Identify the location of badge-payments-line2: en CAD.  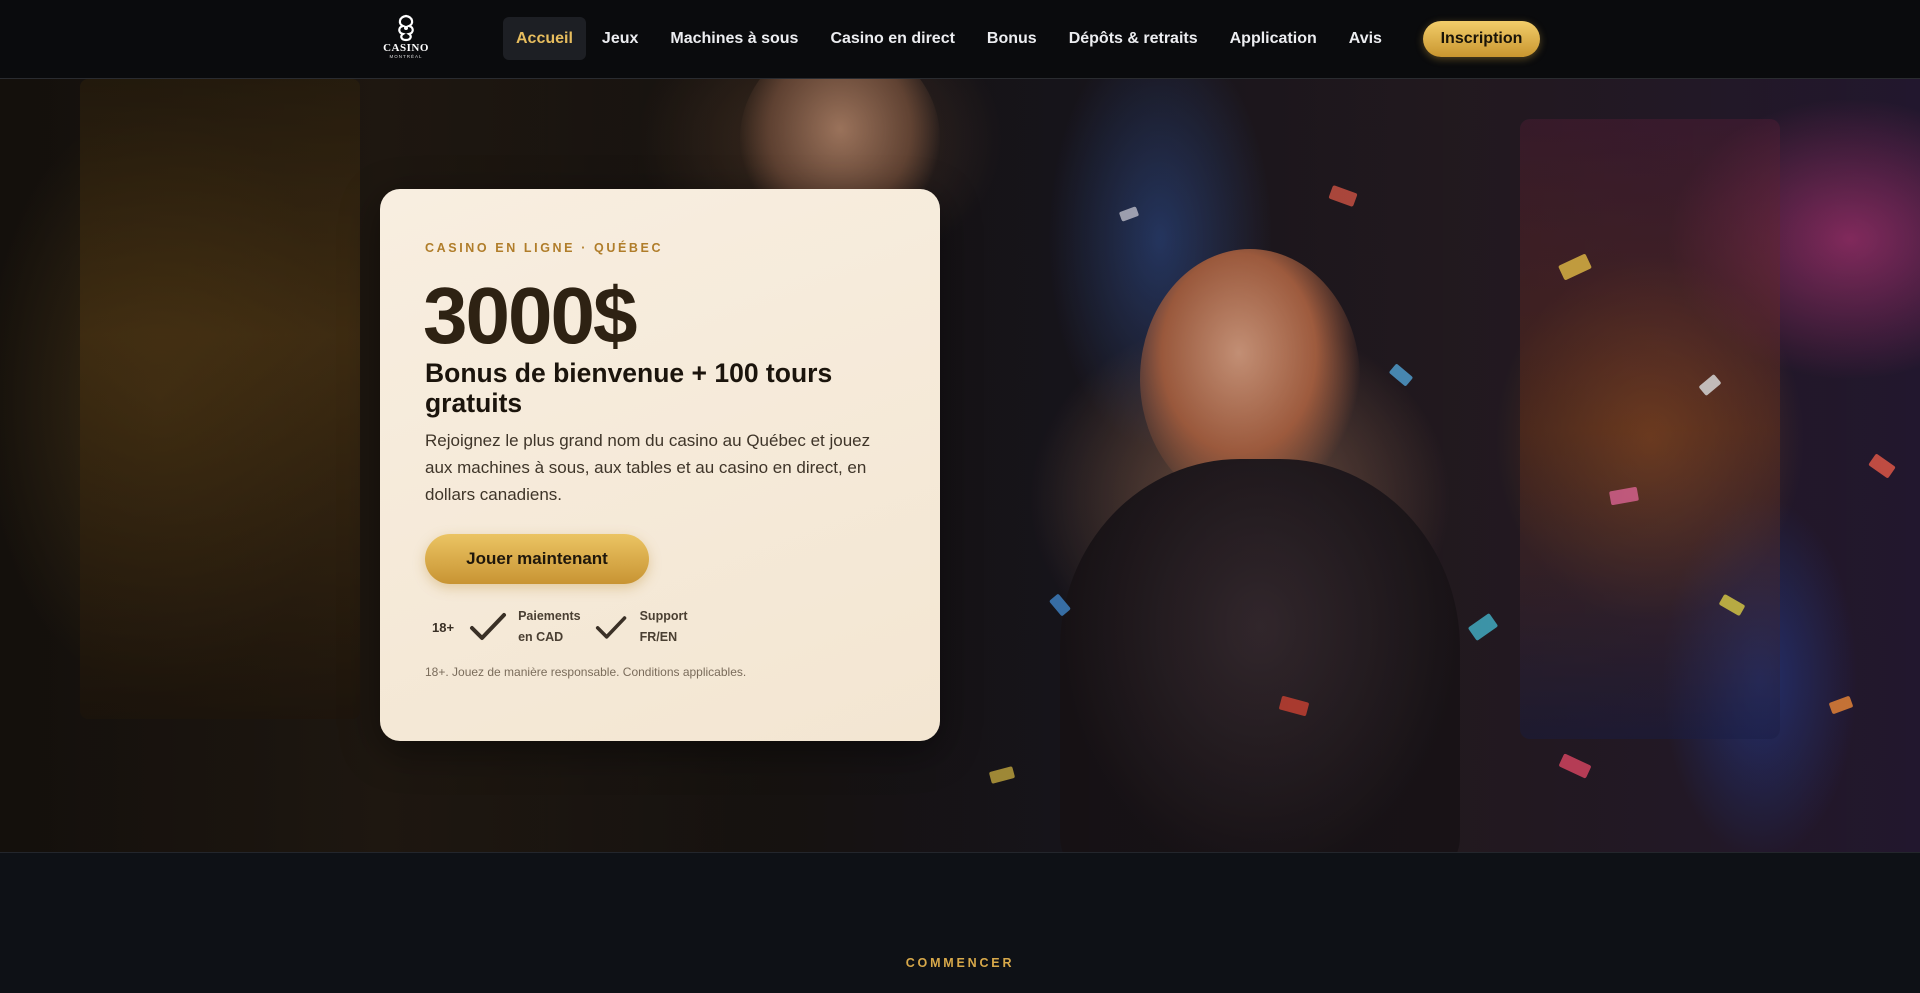
(541, 637).